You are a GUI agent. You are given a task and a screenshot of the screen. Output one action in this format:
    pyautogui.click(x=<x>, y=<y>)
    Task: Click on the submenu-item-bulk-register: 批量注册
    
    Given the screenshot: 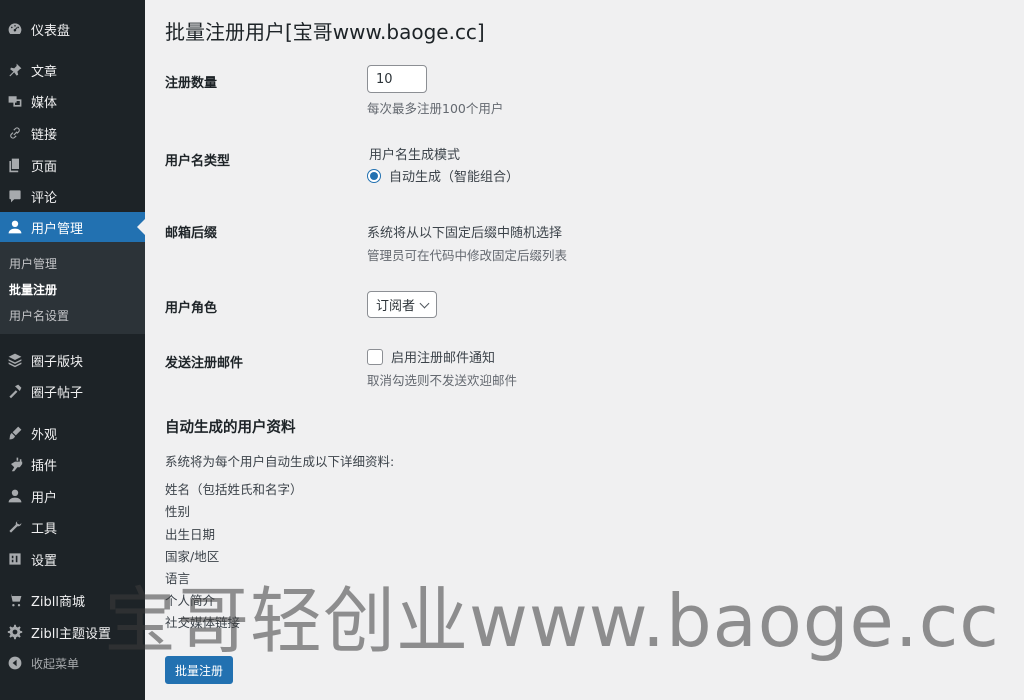 What is the action you would take?
    pyautogui.click(x=33, y=289)
    